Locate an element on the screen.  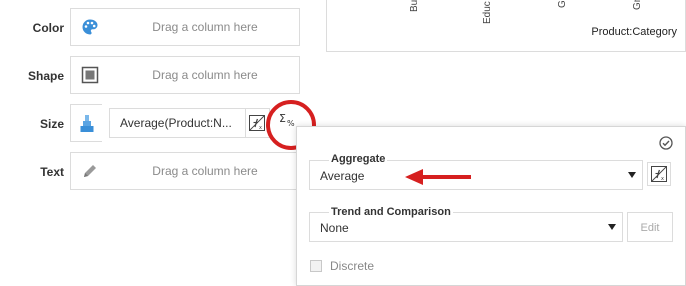
aggregate-formula-button: x is located at coordinates (659, 174).